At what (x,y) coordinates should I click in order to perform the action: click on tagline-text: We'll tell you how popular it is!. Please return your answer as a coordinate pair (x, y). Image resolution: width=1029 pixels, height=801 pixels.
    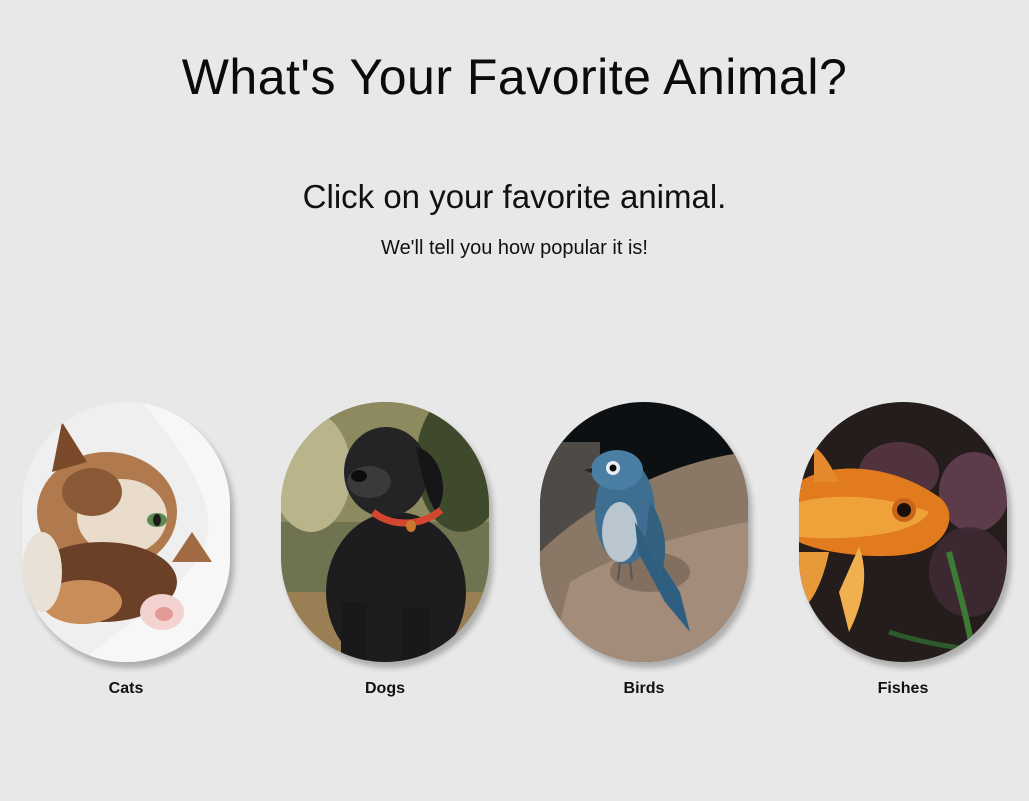
    Looking at the image, I should click on (514, 248).